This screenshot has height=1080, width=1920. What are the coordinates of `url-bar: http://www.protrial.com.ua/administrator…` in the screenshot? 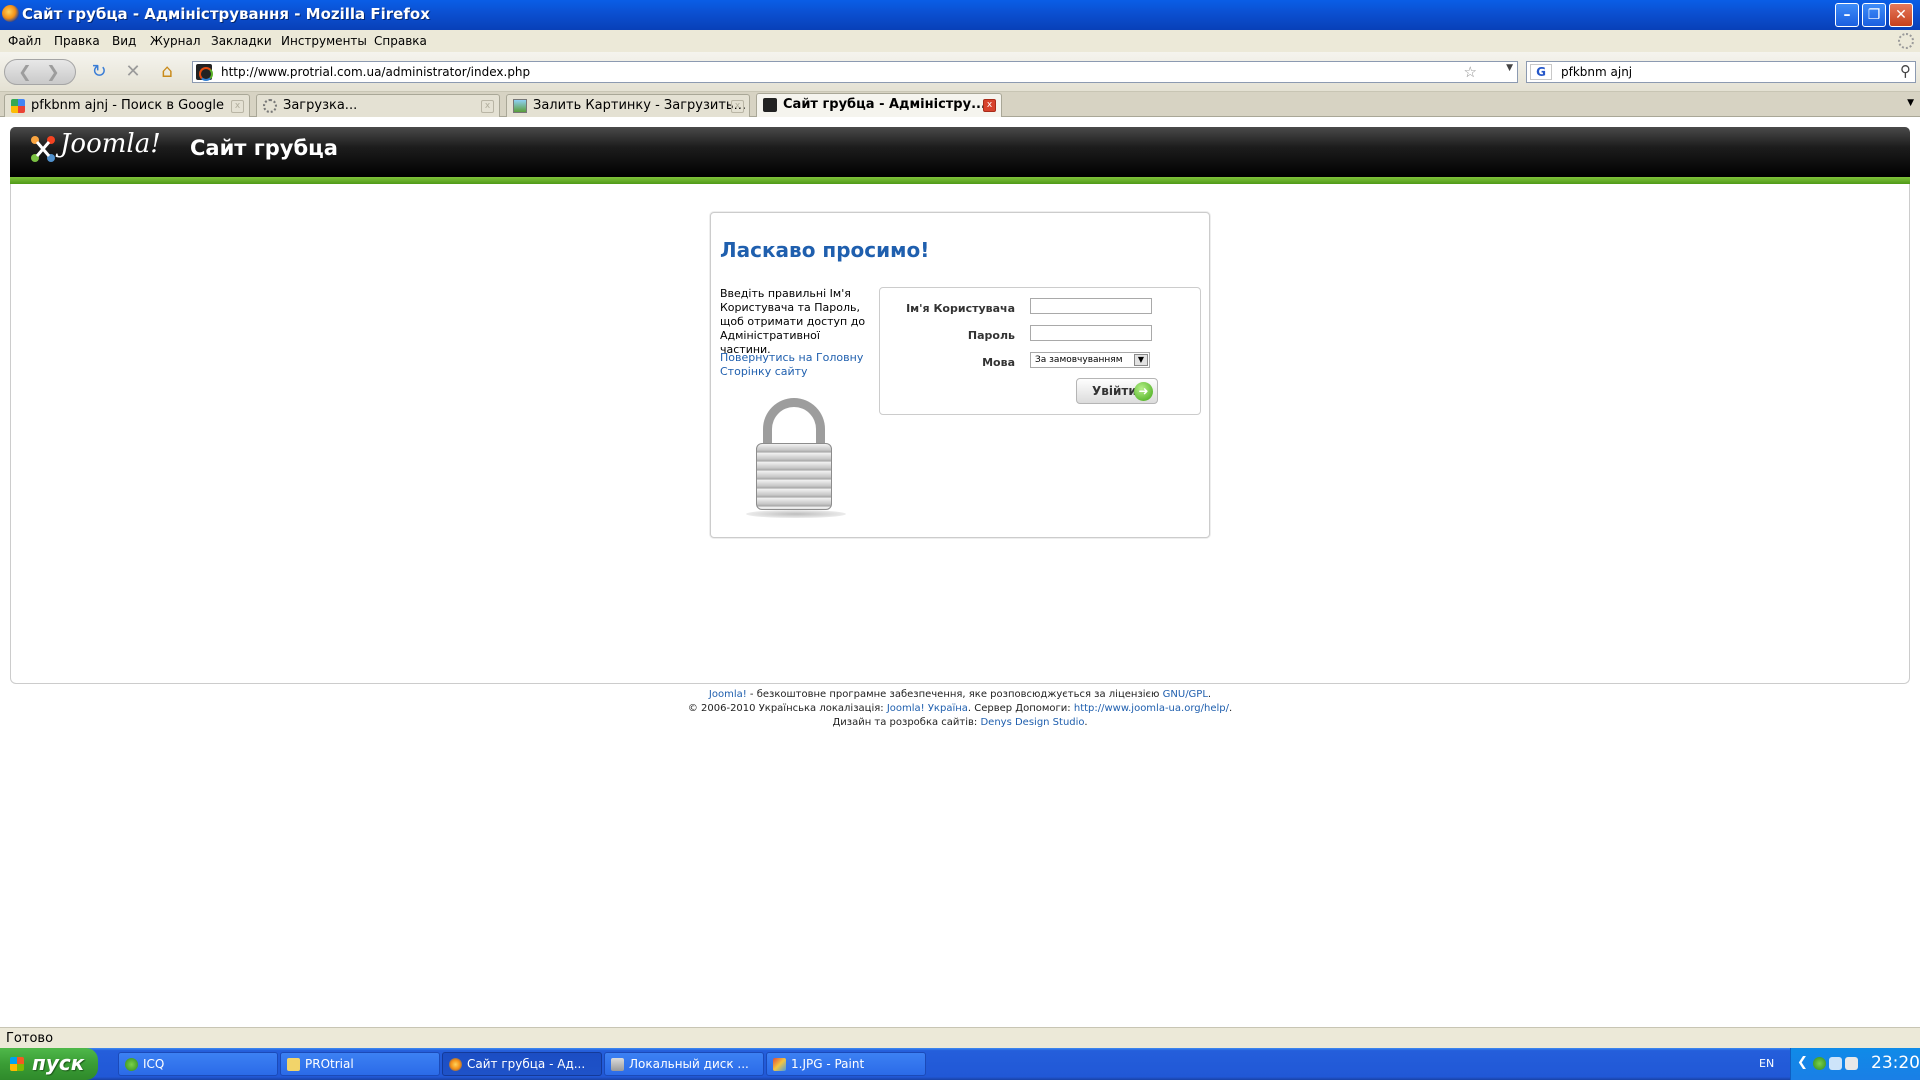 It's located at (855, 72).